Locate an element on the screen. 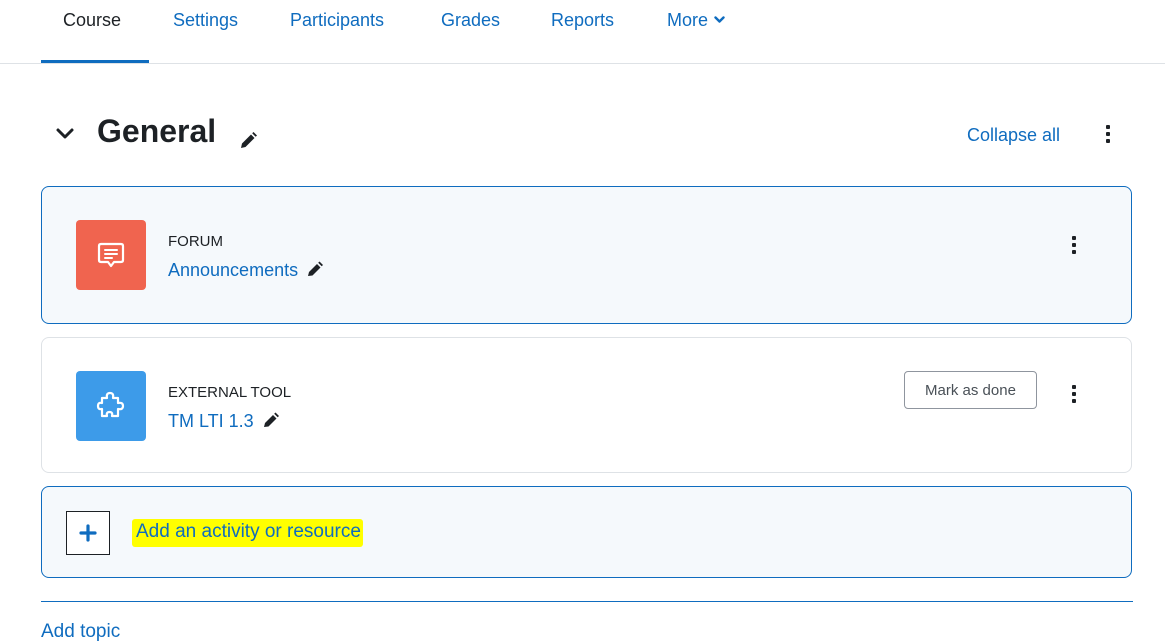 Image resolution: width=1173 pixels, height=643 pixels. puzzle-icon is located at coordinates (111, 406).